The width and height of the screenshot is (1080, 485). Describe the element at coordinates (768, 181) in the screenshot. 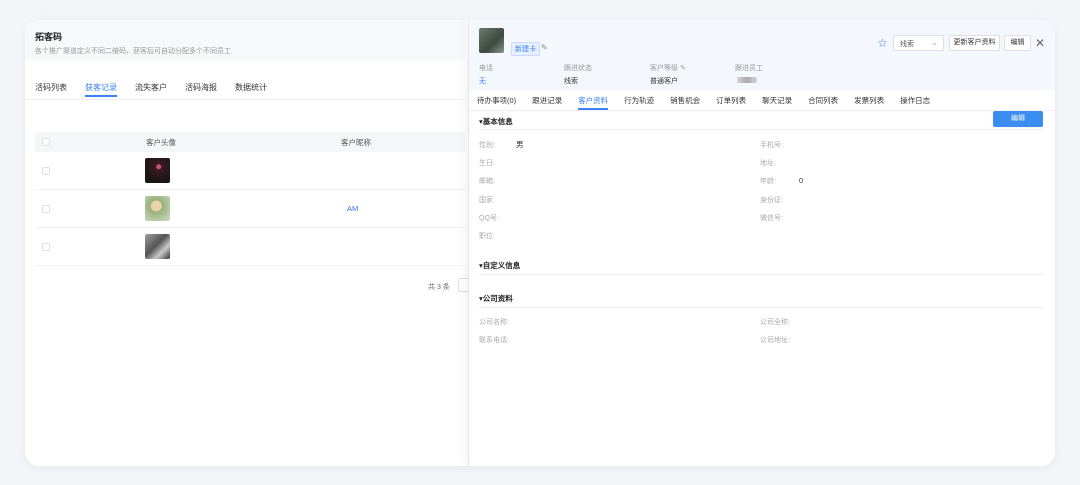

I see `field-label: 年龄:` at that location.